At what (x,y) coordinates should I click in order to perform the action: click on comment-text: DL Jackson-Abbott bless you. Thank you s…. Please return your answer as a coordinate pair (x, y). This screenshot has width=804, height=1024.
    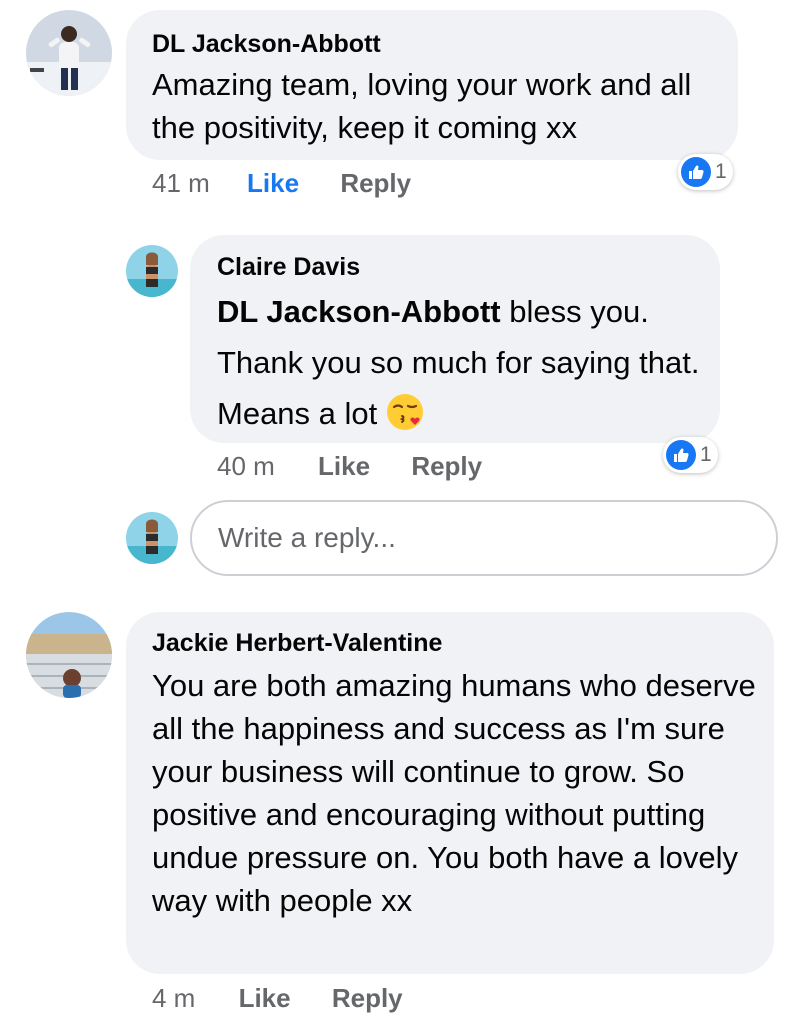
    Looking at the image, I should click on (462, 362).